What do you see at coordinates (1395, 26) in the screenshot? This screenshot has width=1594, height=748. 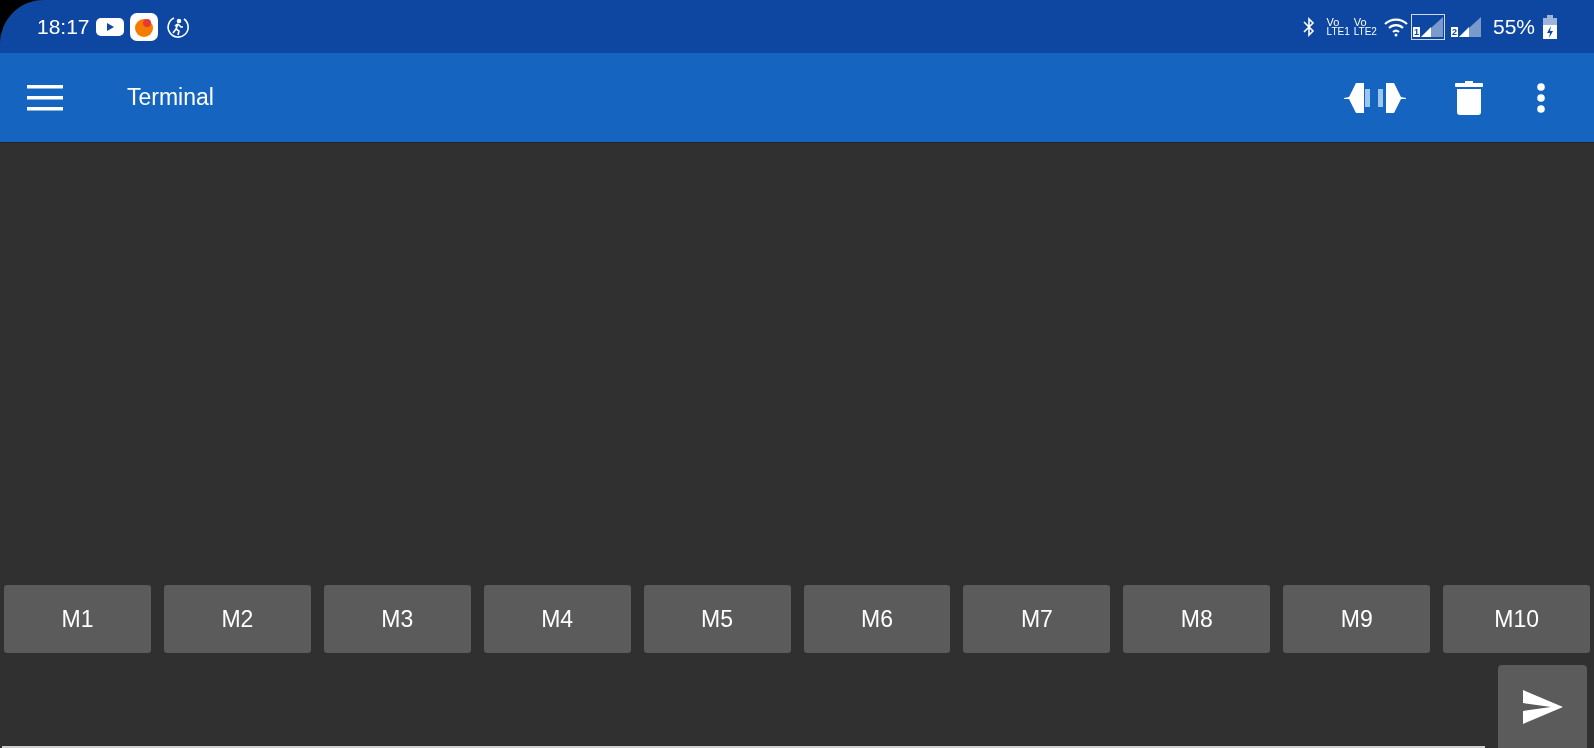 I see `wifi-icon` at bounding box center [1395, 26].